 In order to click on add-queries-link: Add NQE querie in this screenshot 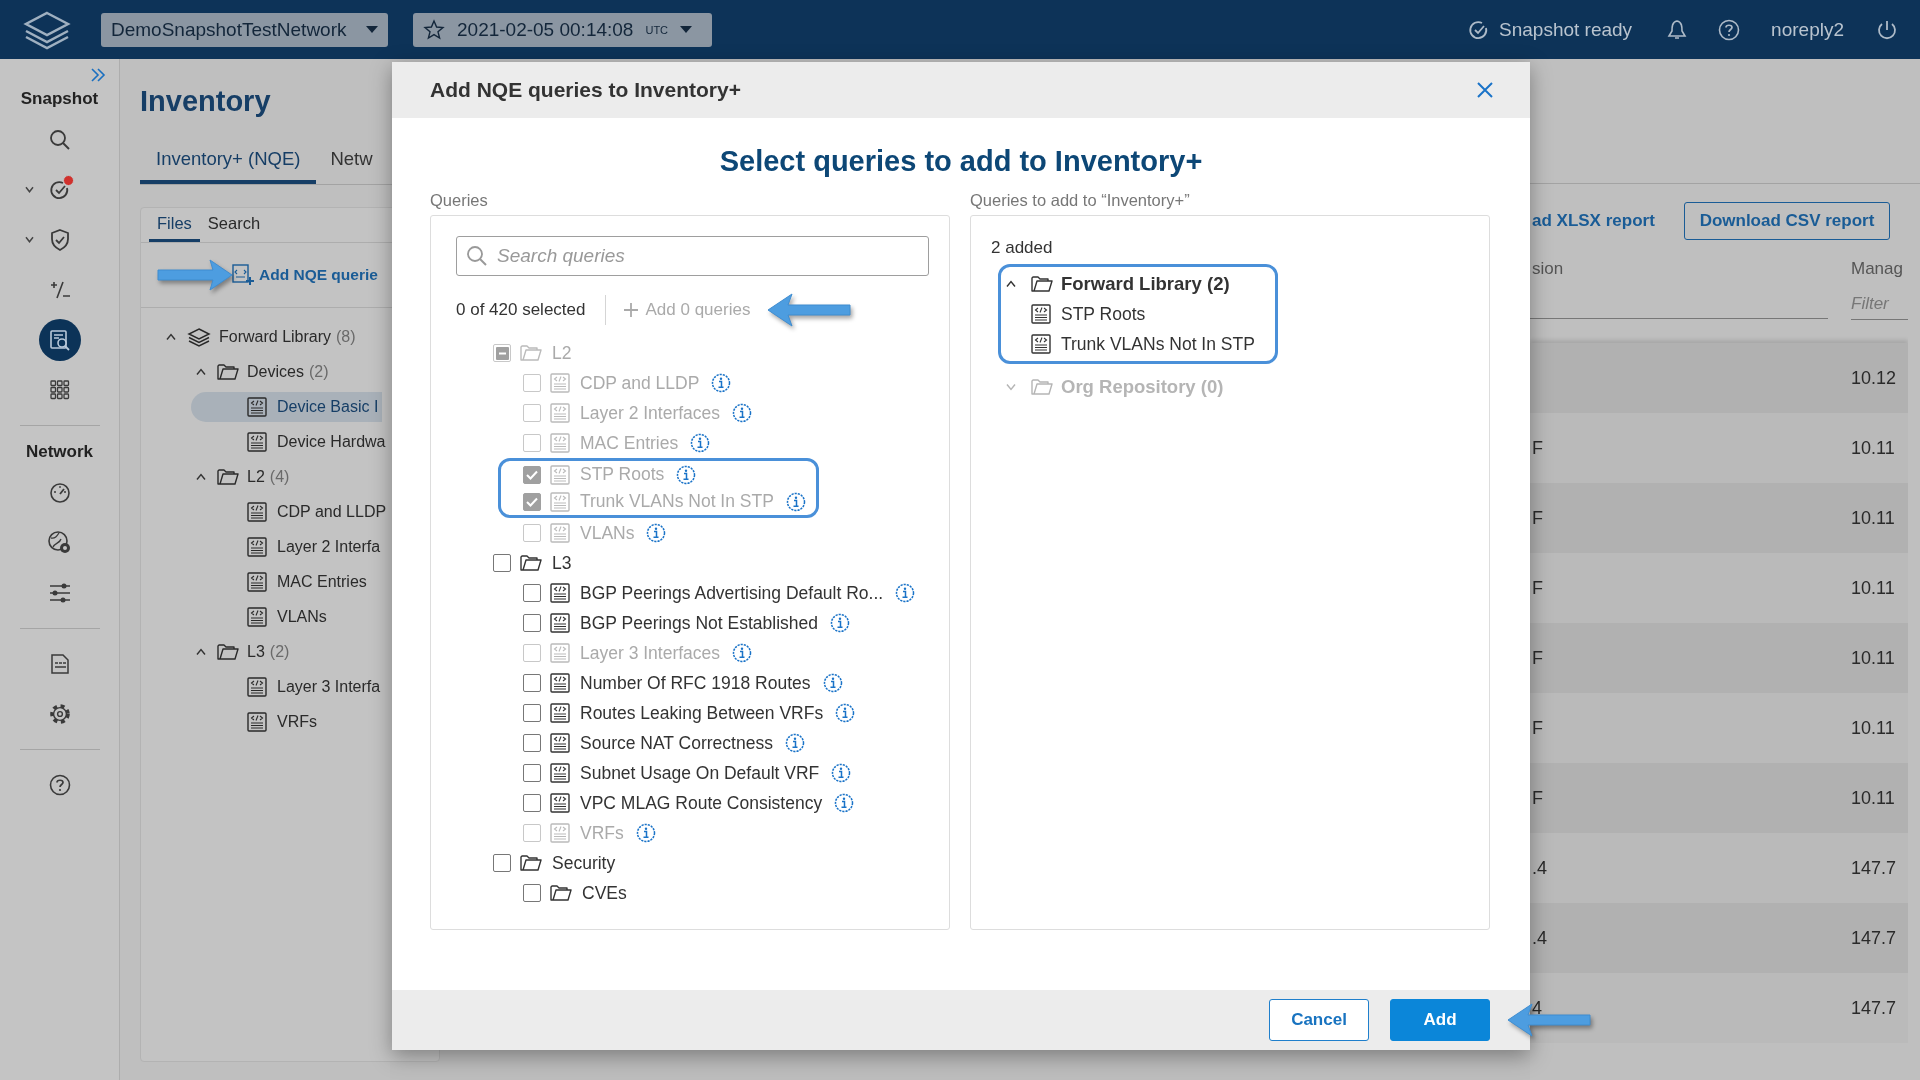, I will do `click(305, 275)`.